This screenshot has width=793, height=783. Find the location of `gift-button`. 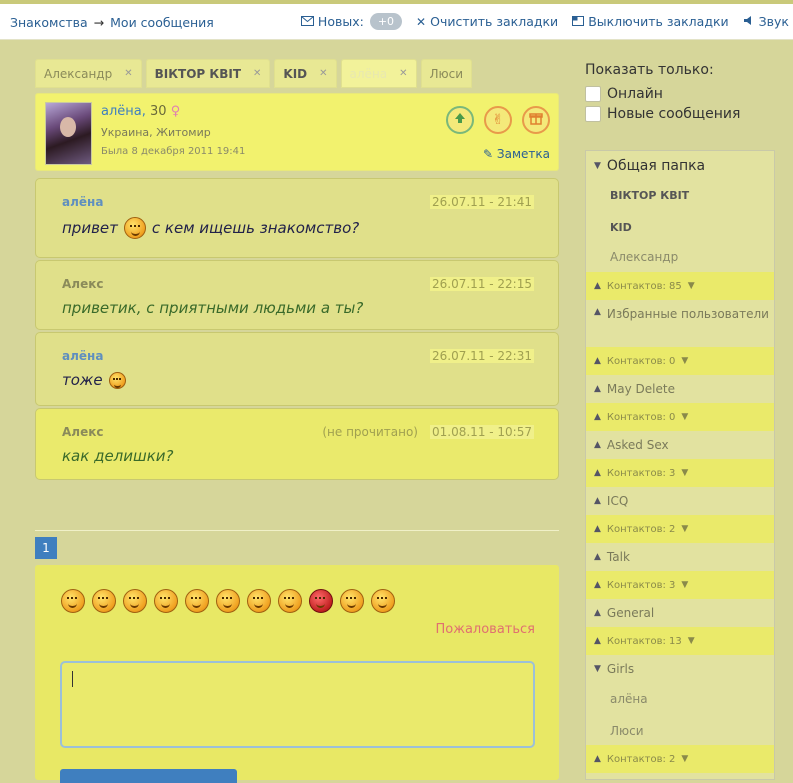

gift-button is located at coordinates (536, 120).